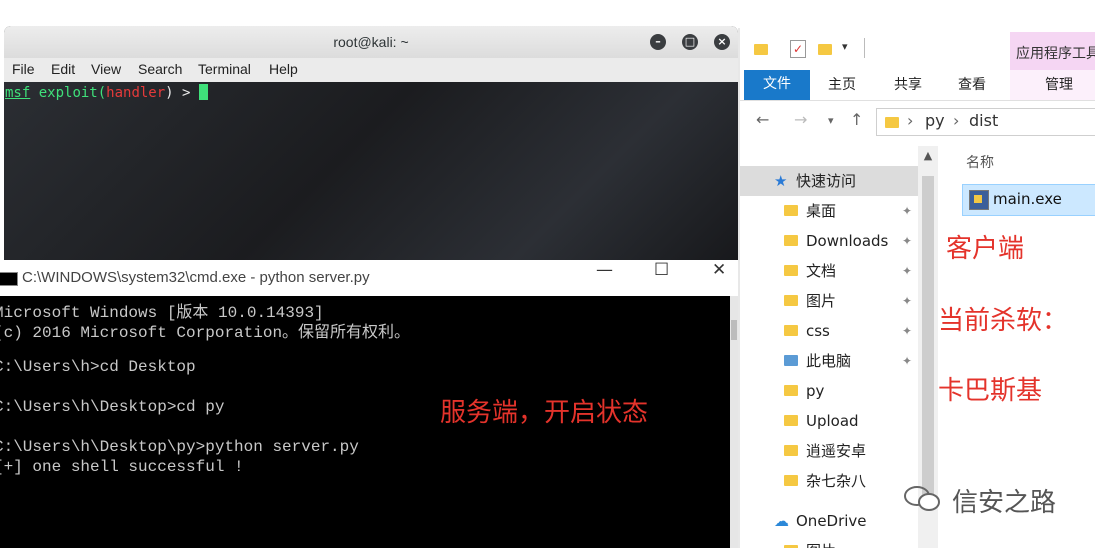 This screenshot has height=548, width=1095. Describe the element at coordinates (544, 413) in the screenshot. I see `server-annotation: 服务端，开启状态` at that location.